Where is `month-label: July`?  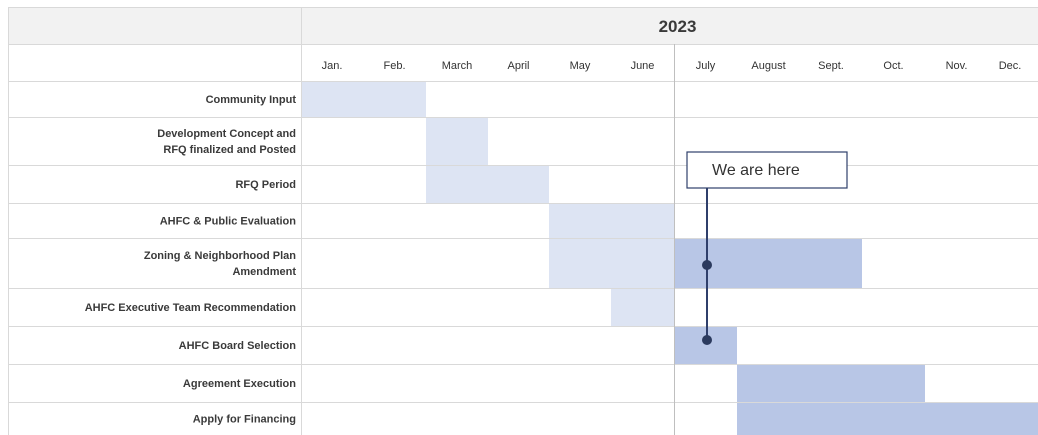
month-label: July is located at coordinates (706, 66).